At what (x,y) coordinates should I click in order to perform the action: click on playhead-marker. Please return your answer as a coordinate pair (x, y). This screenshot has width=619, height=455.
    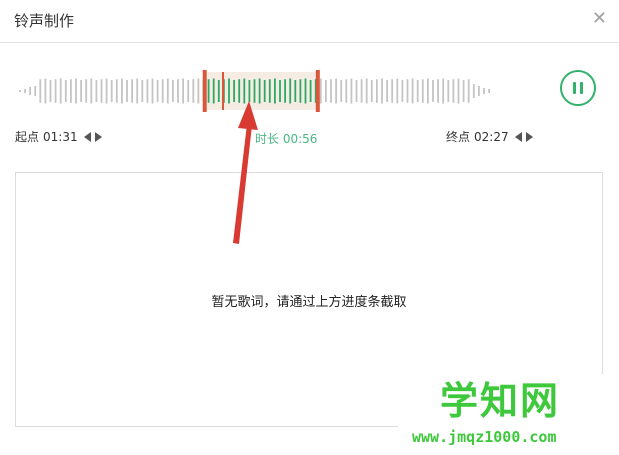
    Looking at the image, I should click on (223, 91).